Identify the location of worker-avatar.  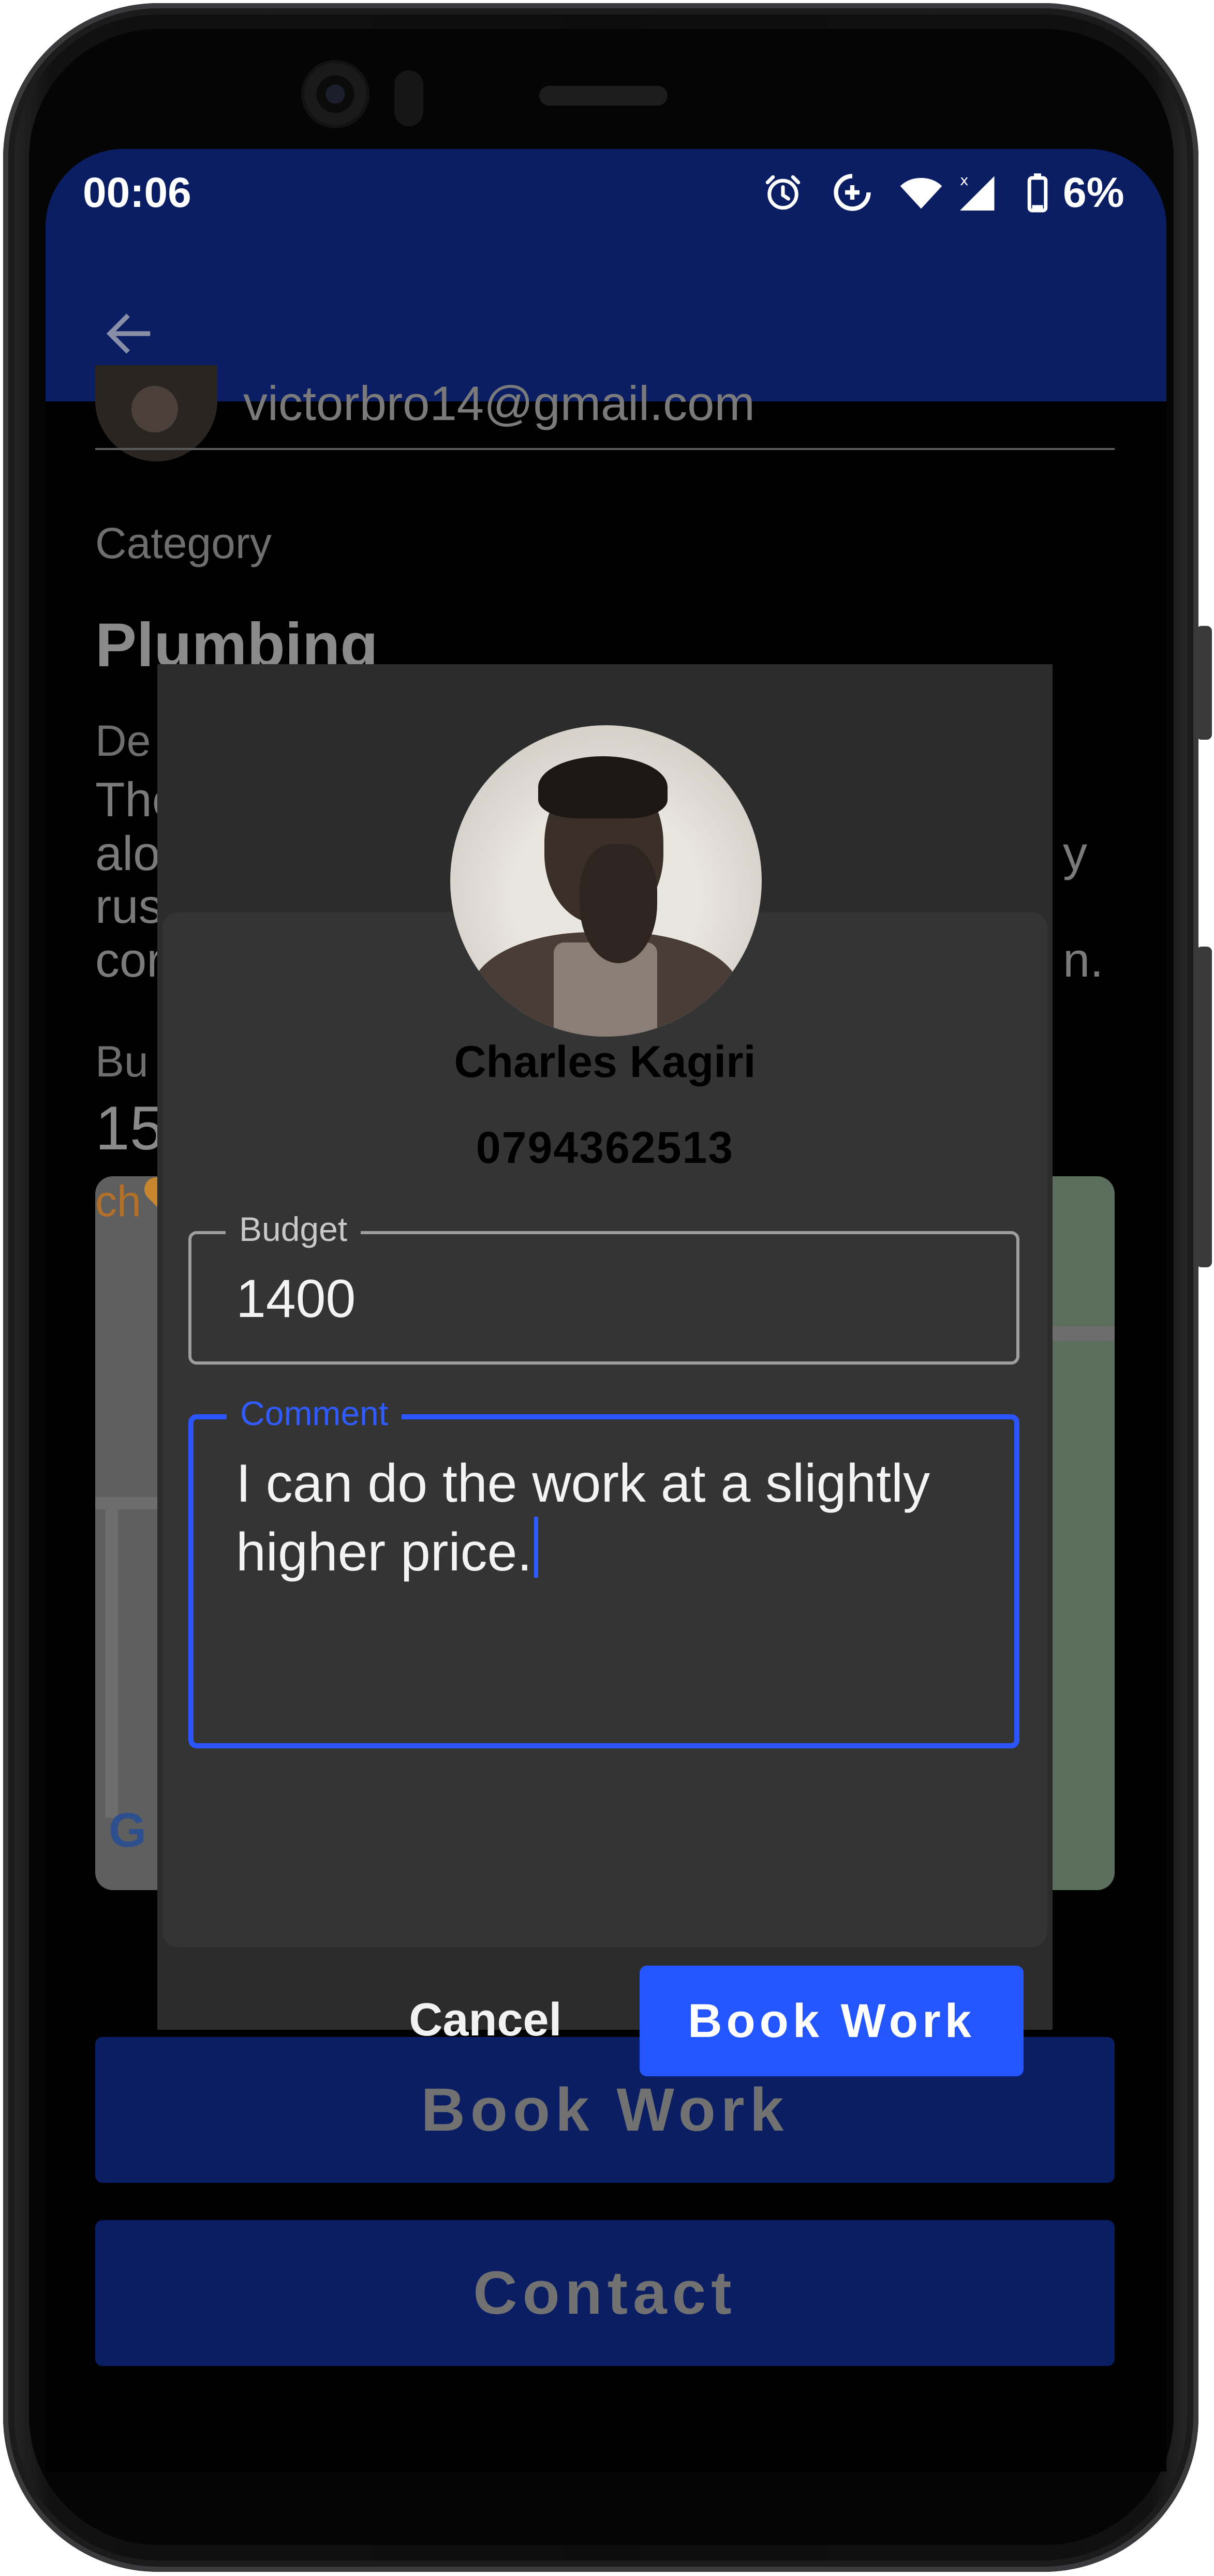
(606, 881).